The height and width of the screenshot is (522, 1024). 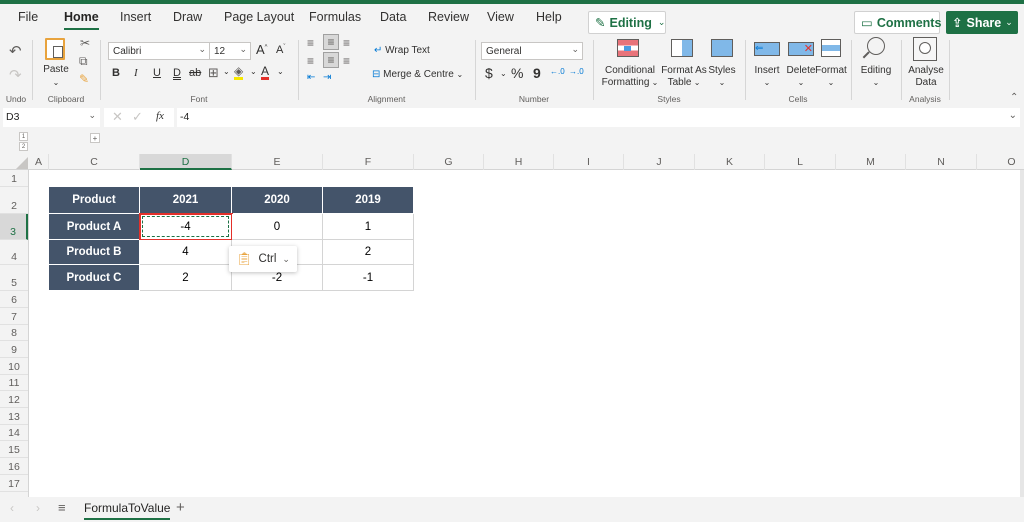 What do you see at coordinates (628, 48) in the screenshot?
I see `conditional-formatting-icon` at bounding box center [628, 48].